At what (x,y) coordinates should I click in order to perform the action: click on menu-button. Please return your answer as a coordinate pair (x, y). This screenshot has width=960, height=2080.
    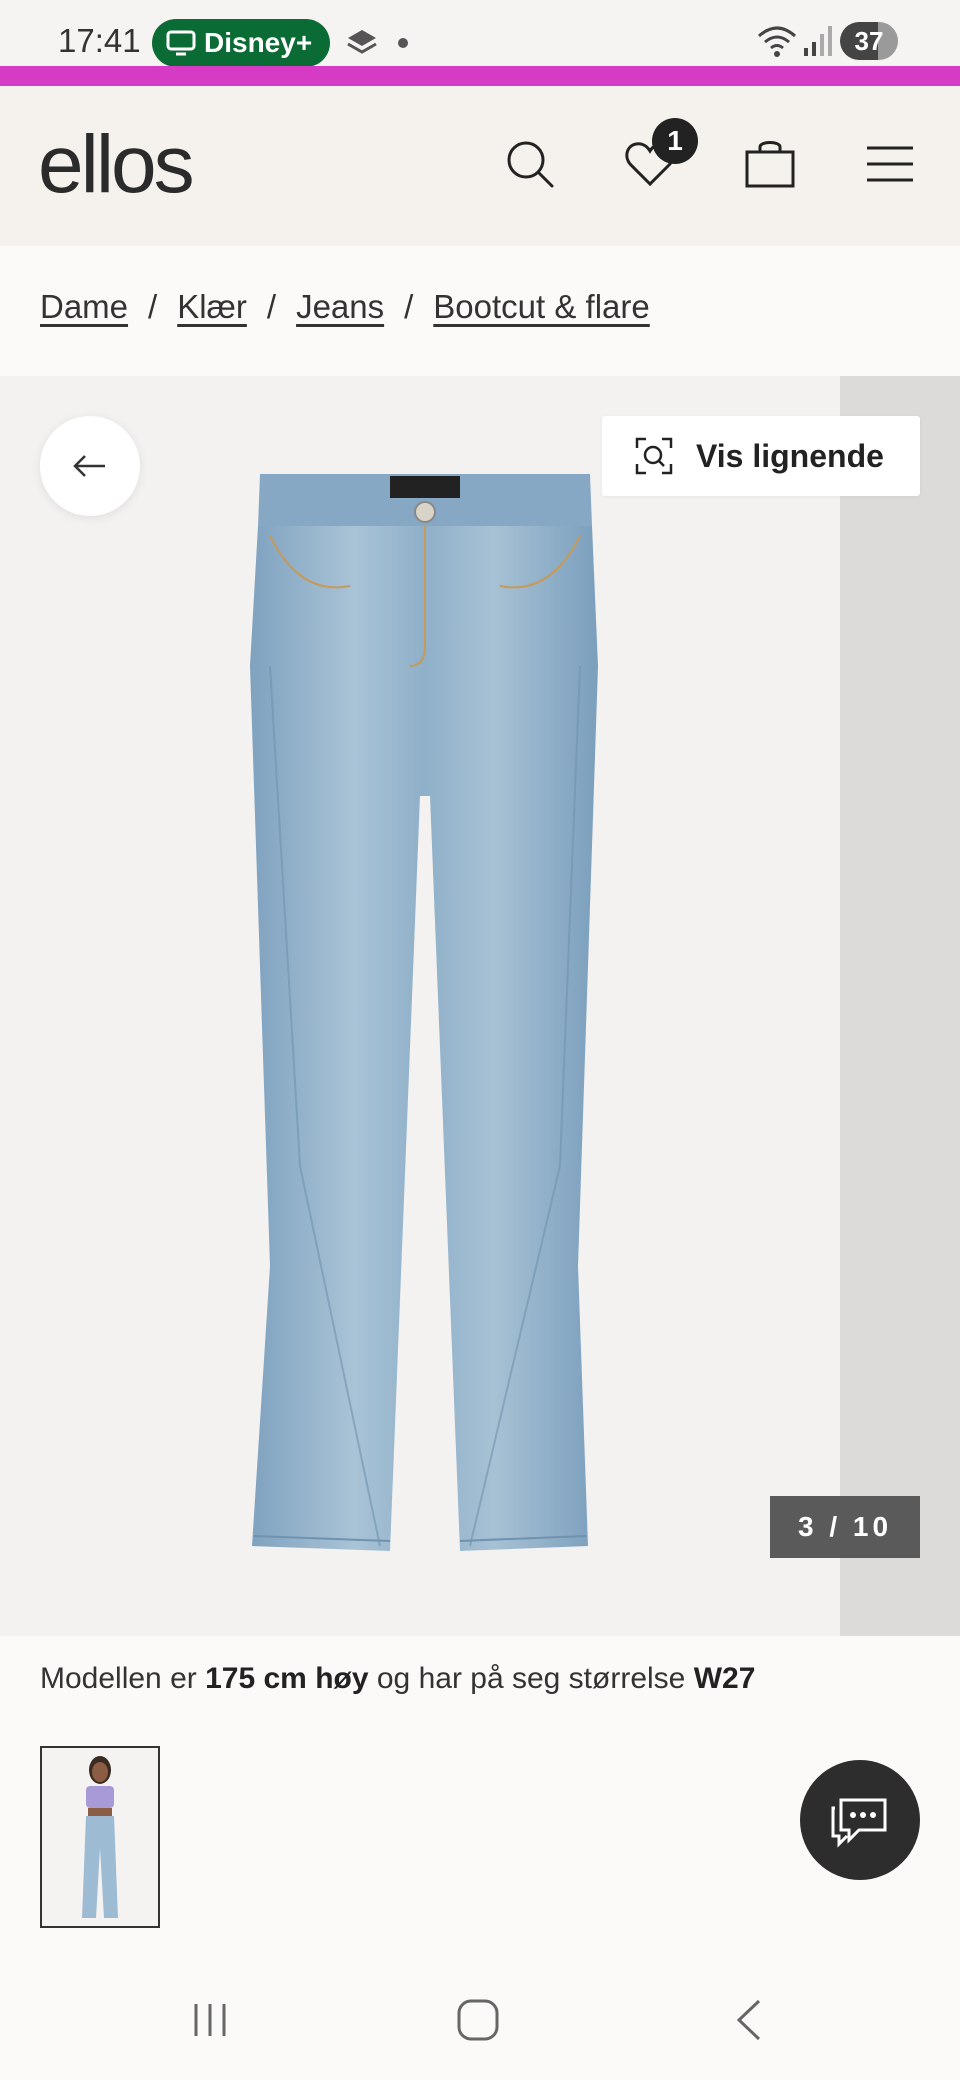
    Looking at the image, I should click on (890, 164).